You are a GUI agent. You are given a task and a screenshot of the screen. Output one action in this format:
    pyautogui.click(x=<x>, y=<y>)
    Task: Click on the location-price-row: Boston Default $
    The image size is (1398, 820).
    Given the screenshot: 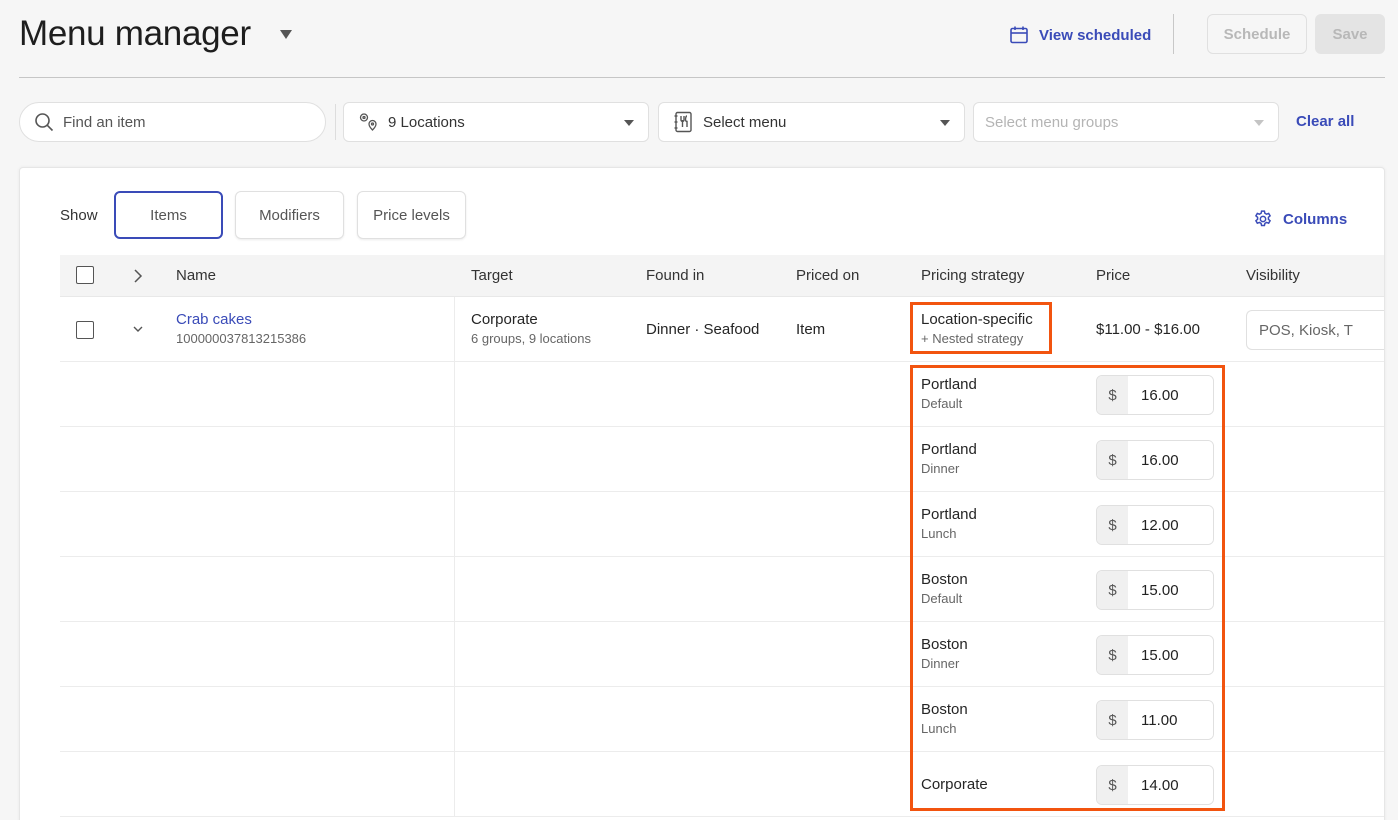 What is the action you would take?
    pyautogui.click(x=722, y=589)
    